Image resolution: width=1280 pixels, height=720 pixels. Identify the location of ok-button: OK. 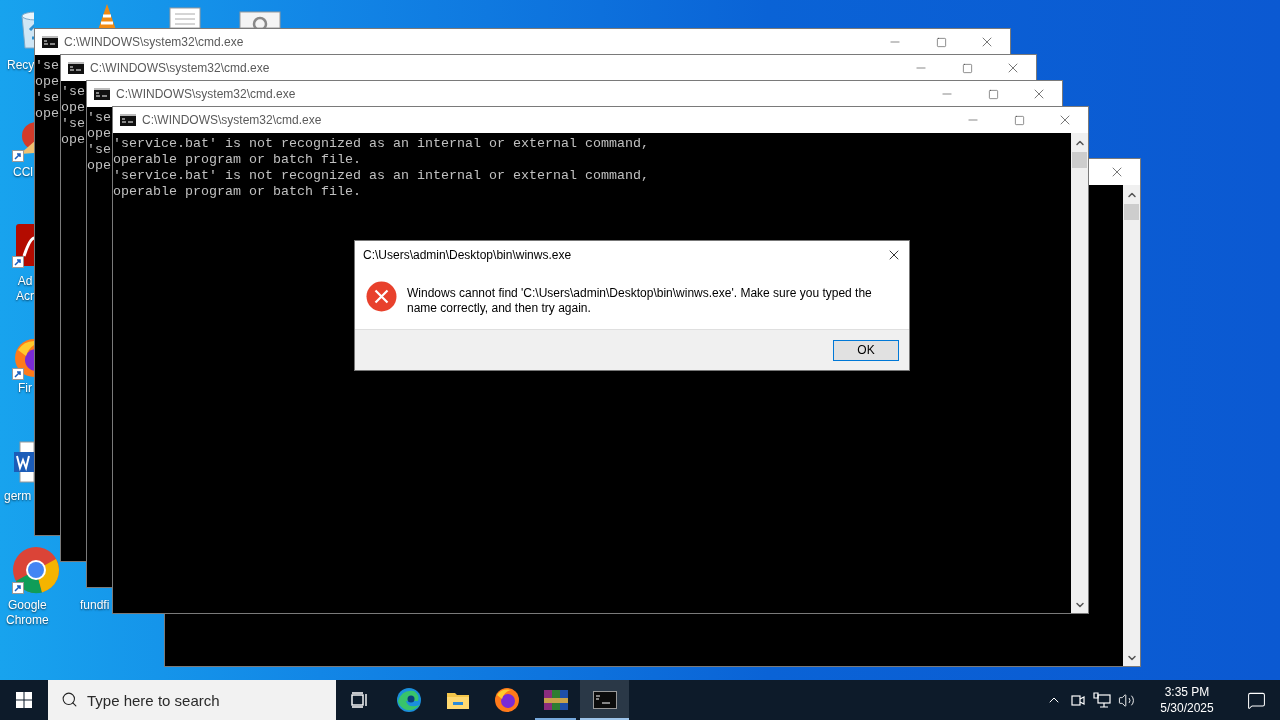
(866, 350).